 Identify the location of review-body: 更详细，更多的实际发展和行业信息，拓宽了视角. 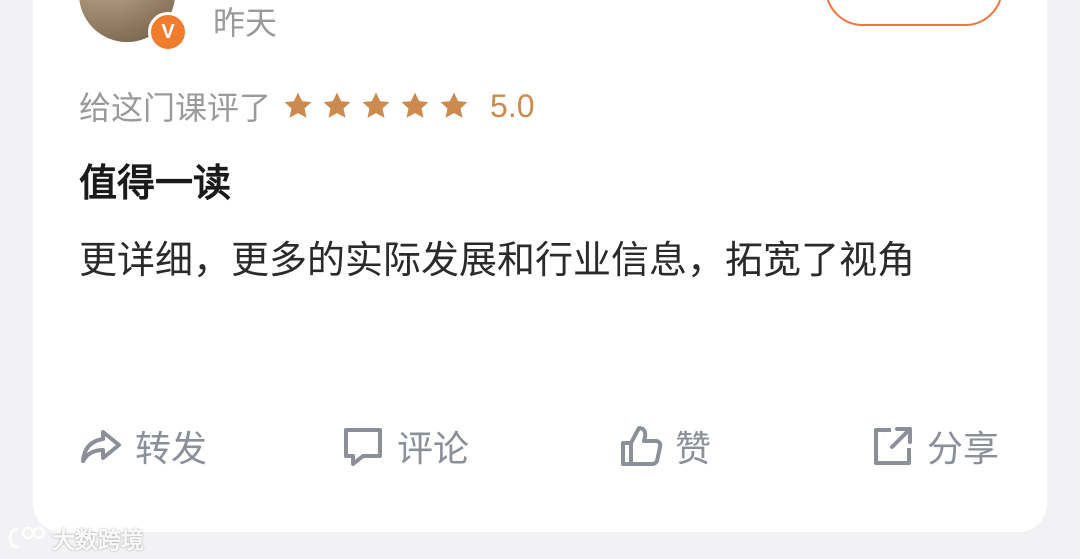
(497, 260).